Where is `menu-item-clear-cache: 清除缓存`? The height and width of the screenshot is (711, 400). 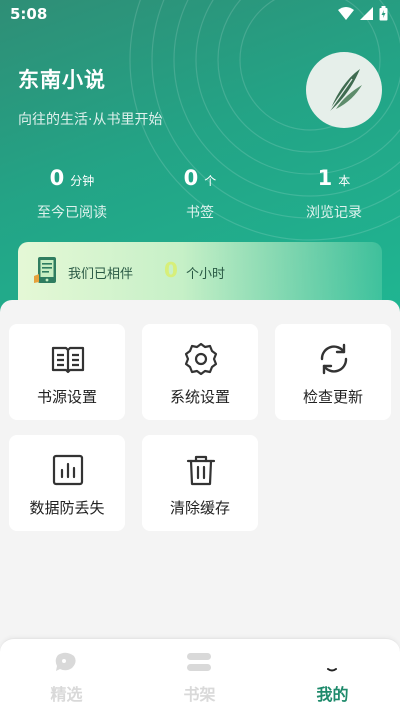
menu-item-clear-cache: 清除缓存 is located at coordinates (200, 483).